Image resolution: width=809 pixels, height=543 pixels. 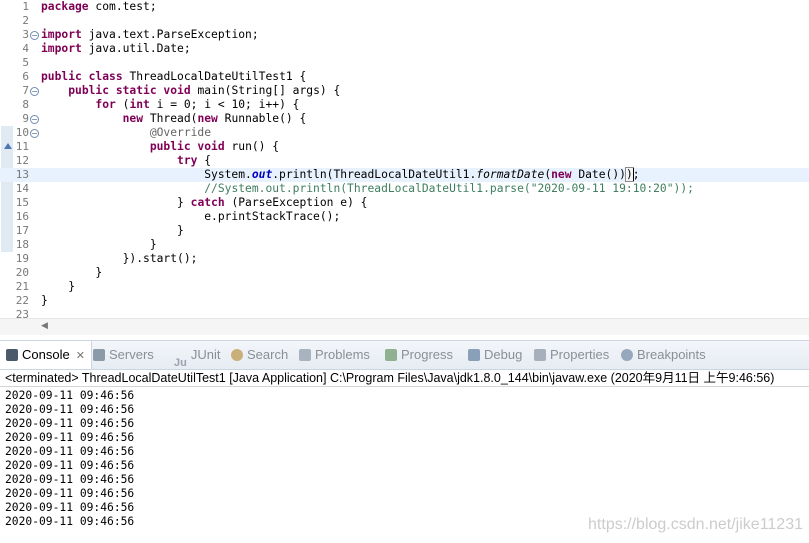 What do you see at coordinates (404, 313) in the screenshot?
I see `code-line: 23` at bounding box center [404, 313].